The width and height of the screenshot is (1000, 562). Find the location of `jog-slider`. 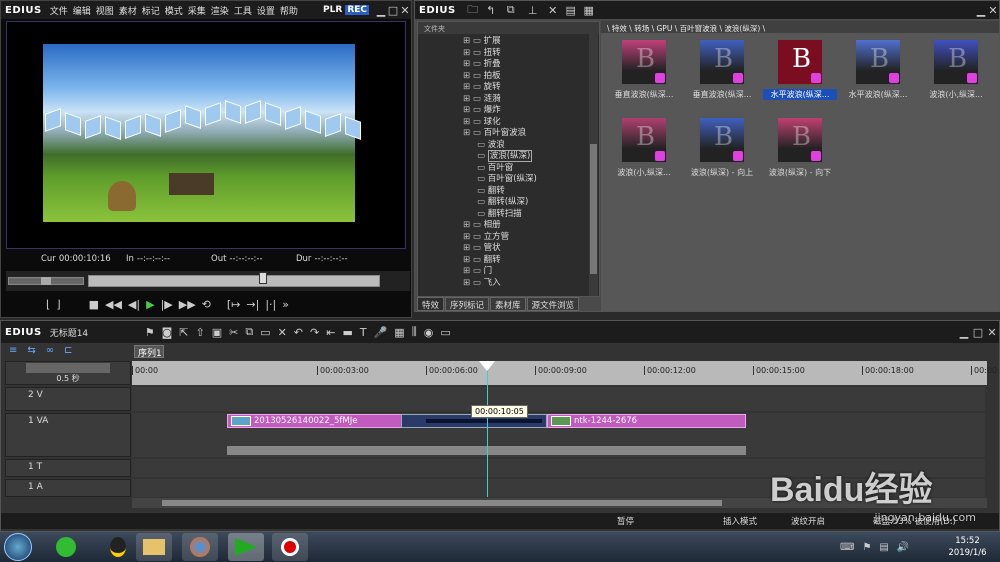

jog-slider is located at coordinates (46, 281).